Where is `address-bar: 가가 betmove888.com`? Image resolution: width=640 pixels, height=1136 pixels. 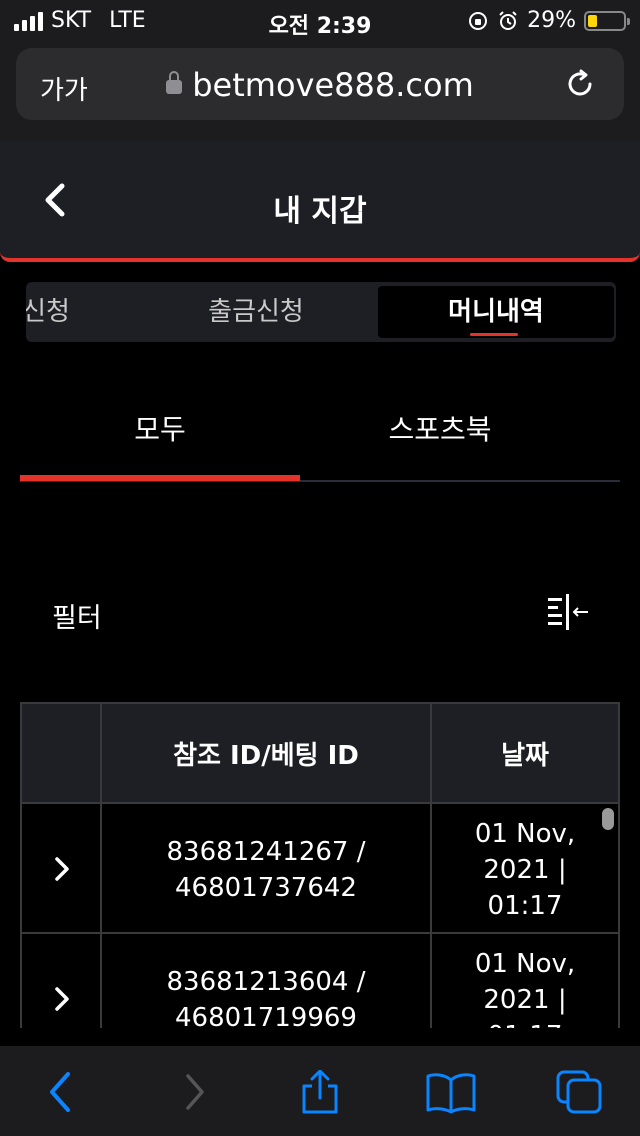
address-bar: 가가 betmove888.com is located at coordinates (320, 84).